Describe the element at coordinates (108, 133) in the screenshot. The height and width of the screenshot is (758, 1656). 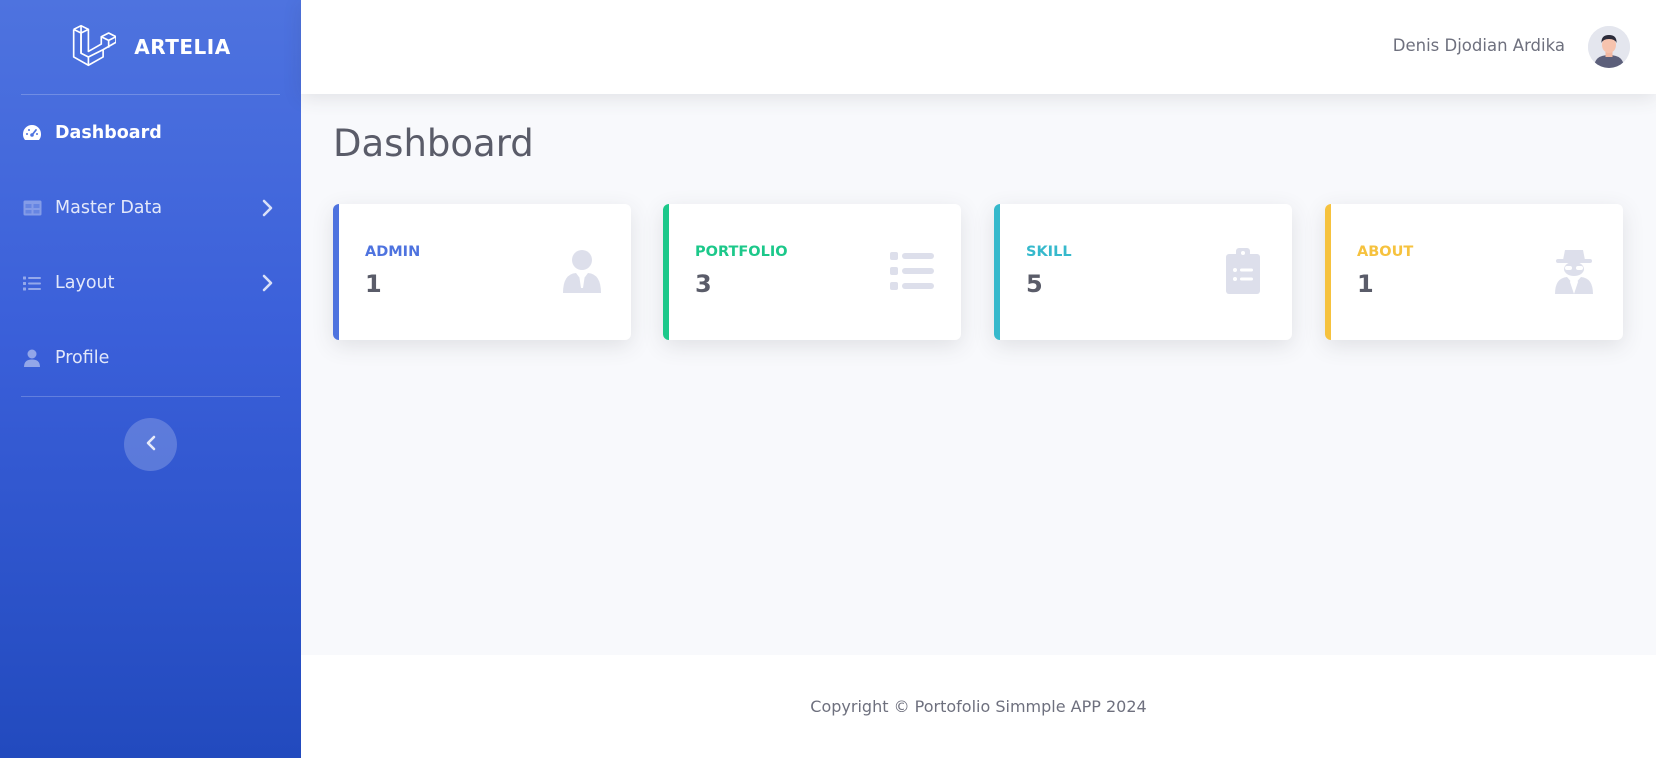
I see `sidebar-item-label: Dashboard` at that location.